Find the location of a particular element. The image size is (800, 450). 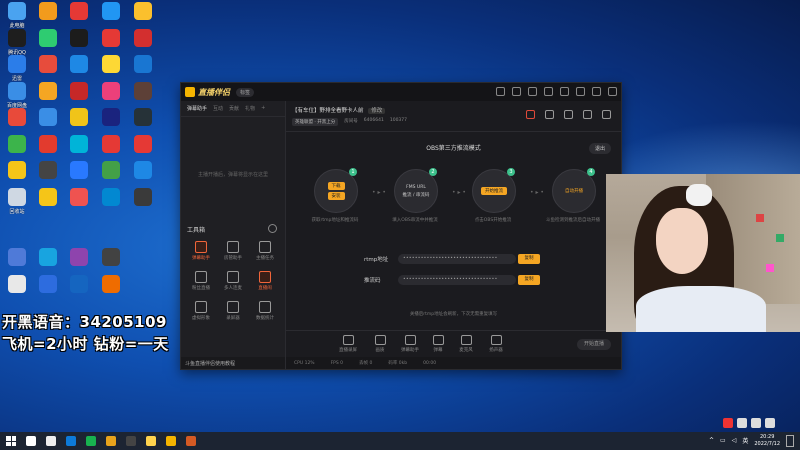

desktop-icon: 此电脑 is located at coordinates (17, 17).